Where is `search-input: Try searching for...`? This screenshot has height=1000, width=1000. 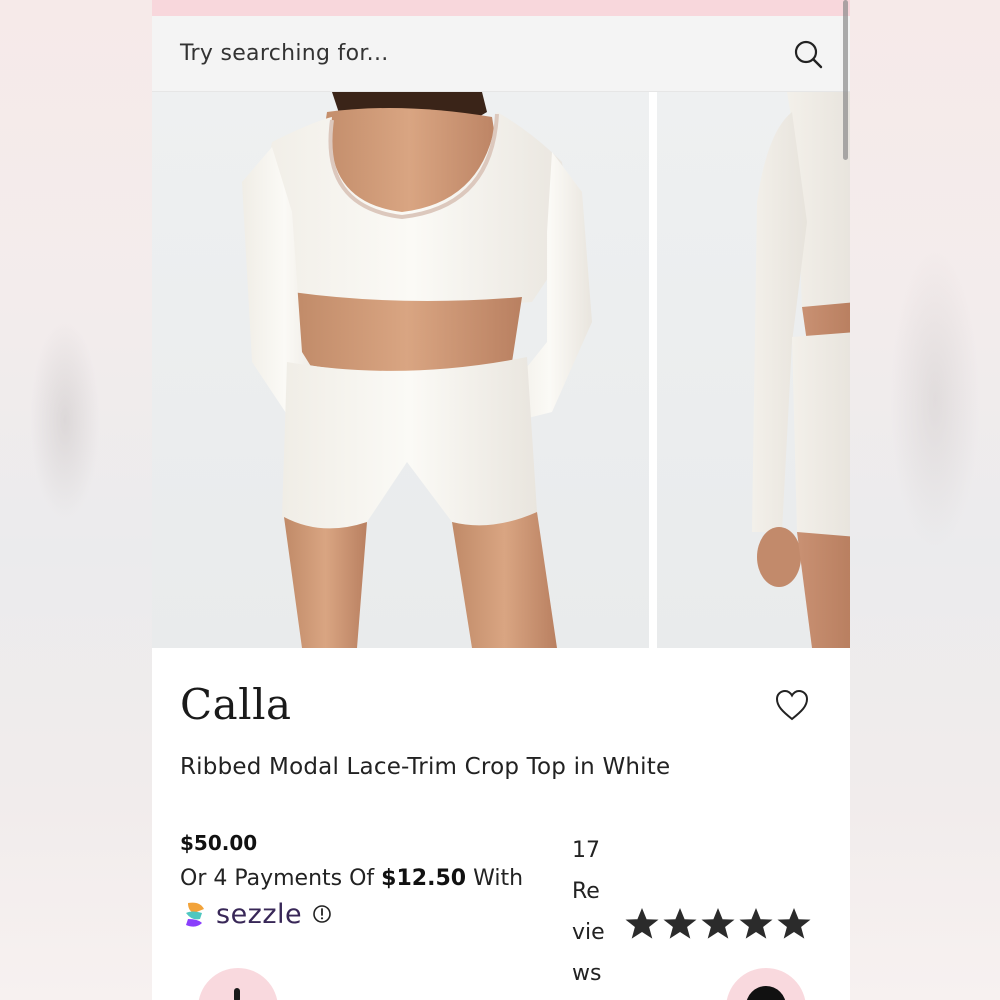
search-input: Try searching for... is located at coordinates (486, 53).